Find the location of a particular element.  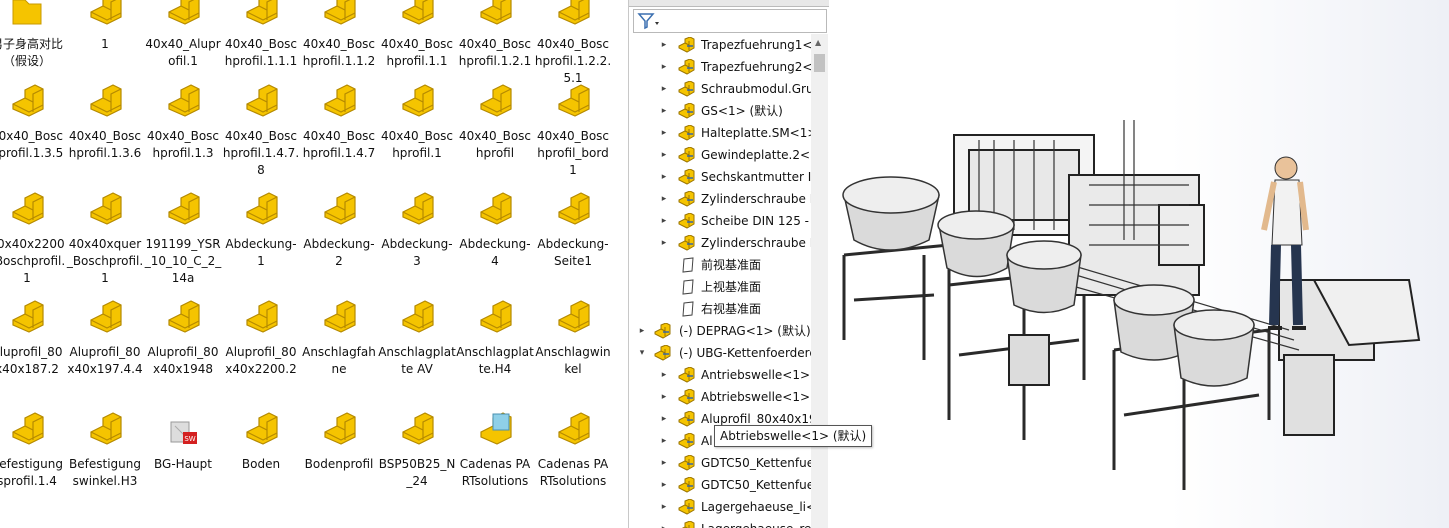

file-item: BSP50B25_N_24 is located at coordinates (417, 450).